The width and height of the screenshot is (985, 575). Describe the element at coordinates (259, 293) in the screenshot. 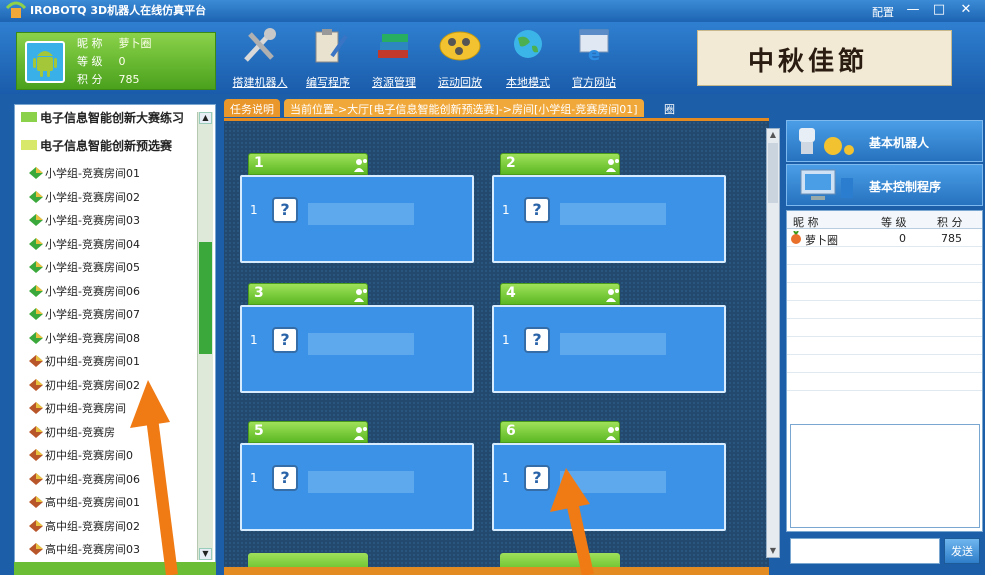

I see `room-card-number: 3` at that location.